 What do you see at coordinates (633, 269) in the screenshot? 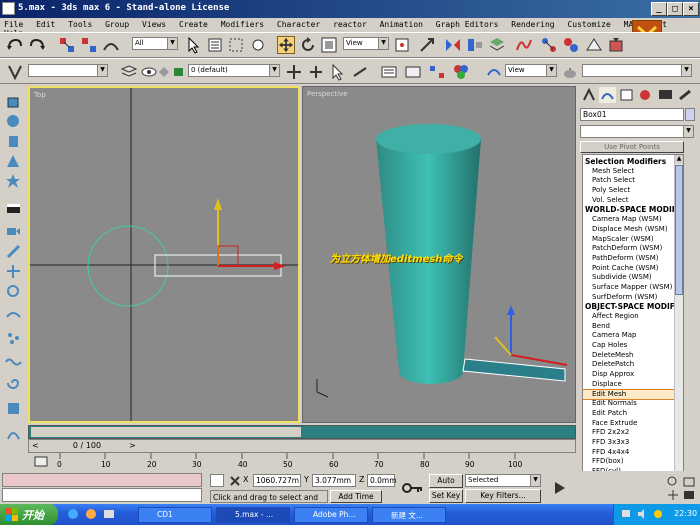
I see `modifier-list-item: Point Cache (WSM)` at bounding box center [633, 269].